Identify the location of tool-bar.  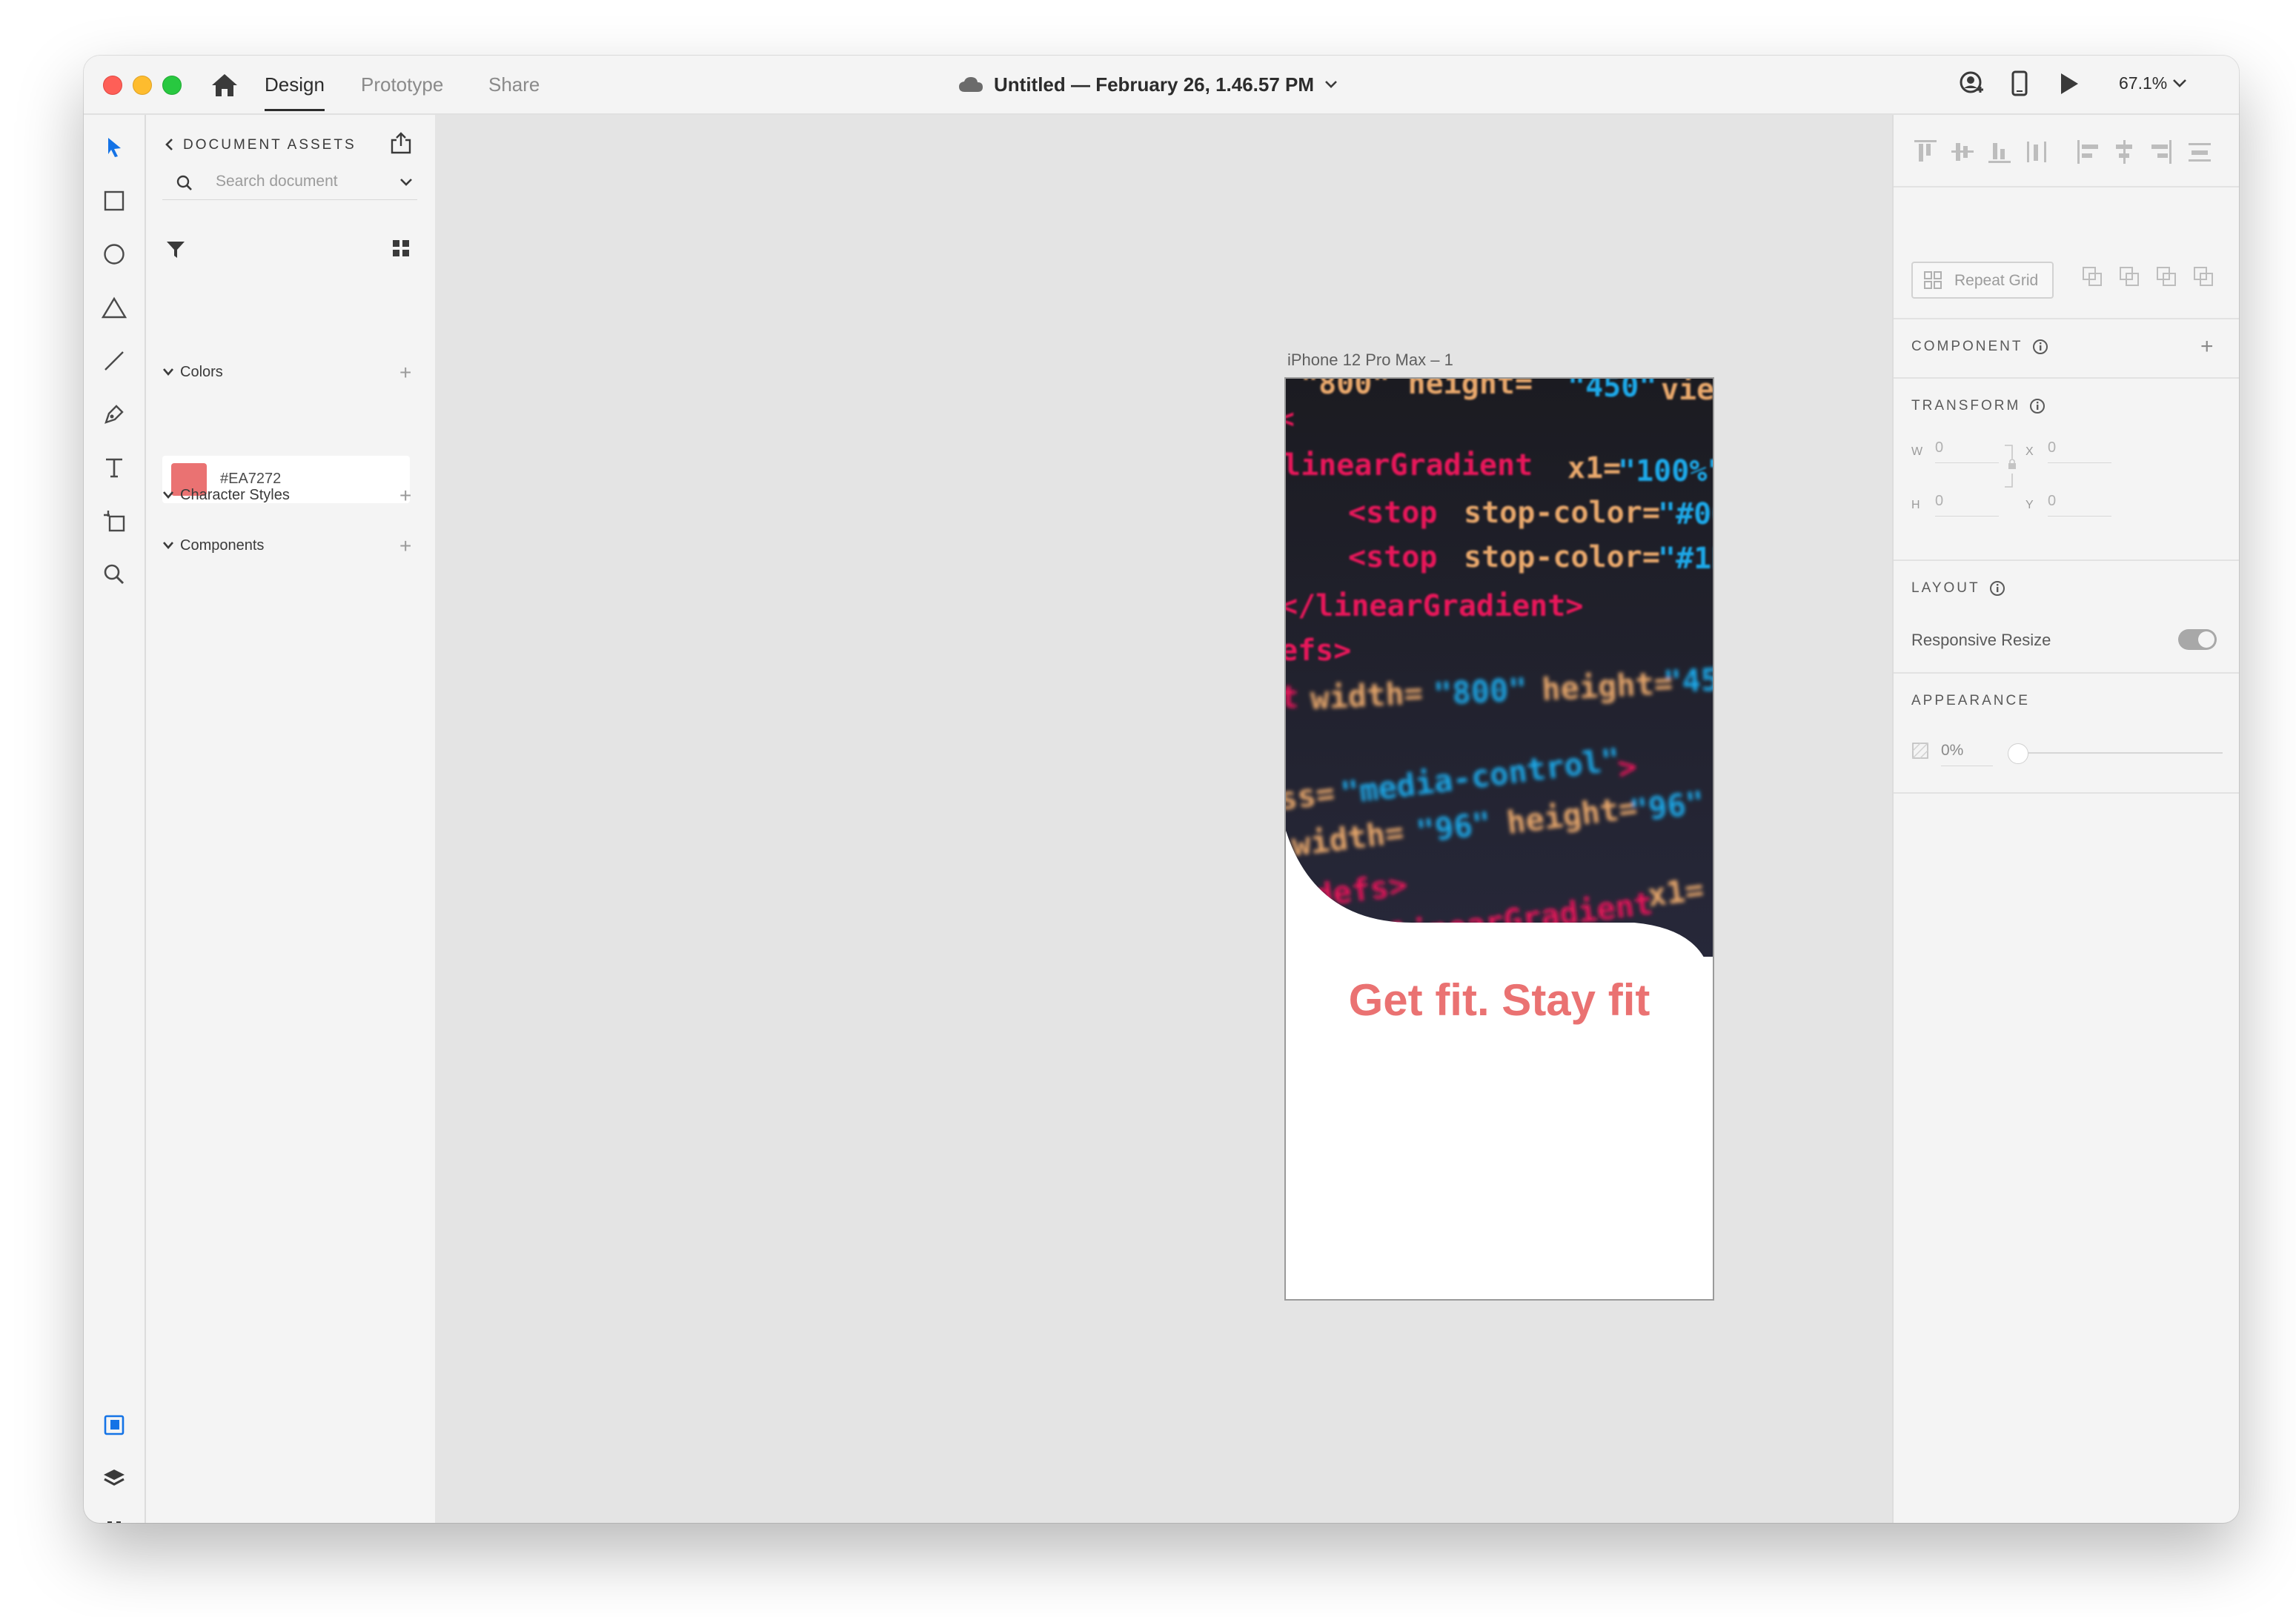
(115, 819).